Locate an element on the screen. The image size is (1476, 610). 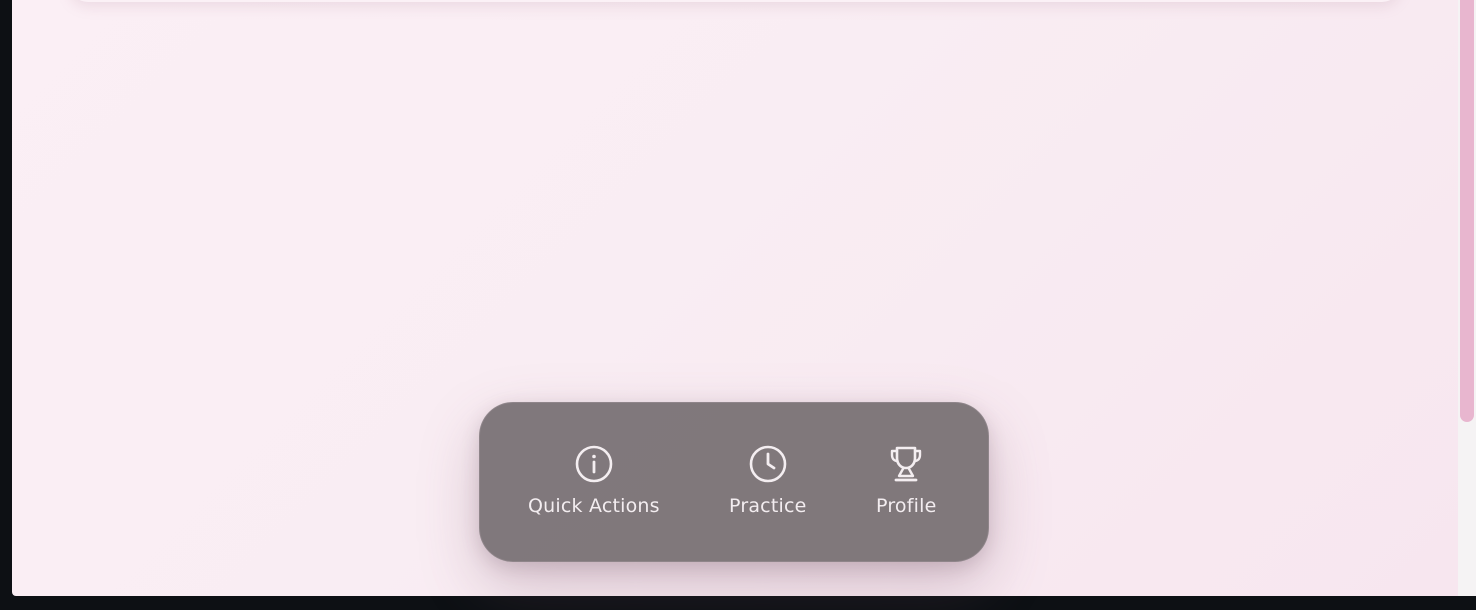
bottom-navigation-dock: Quick Actions Practice Profile is located at coordinates (734, 482).